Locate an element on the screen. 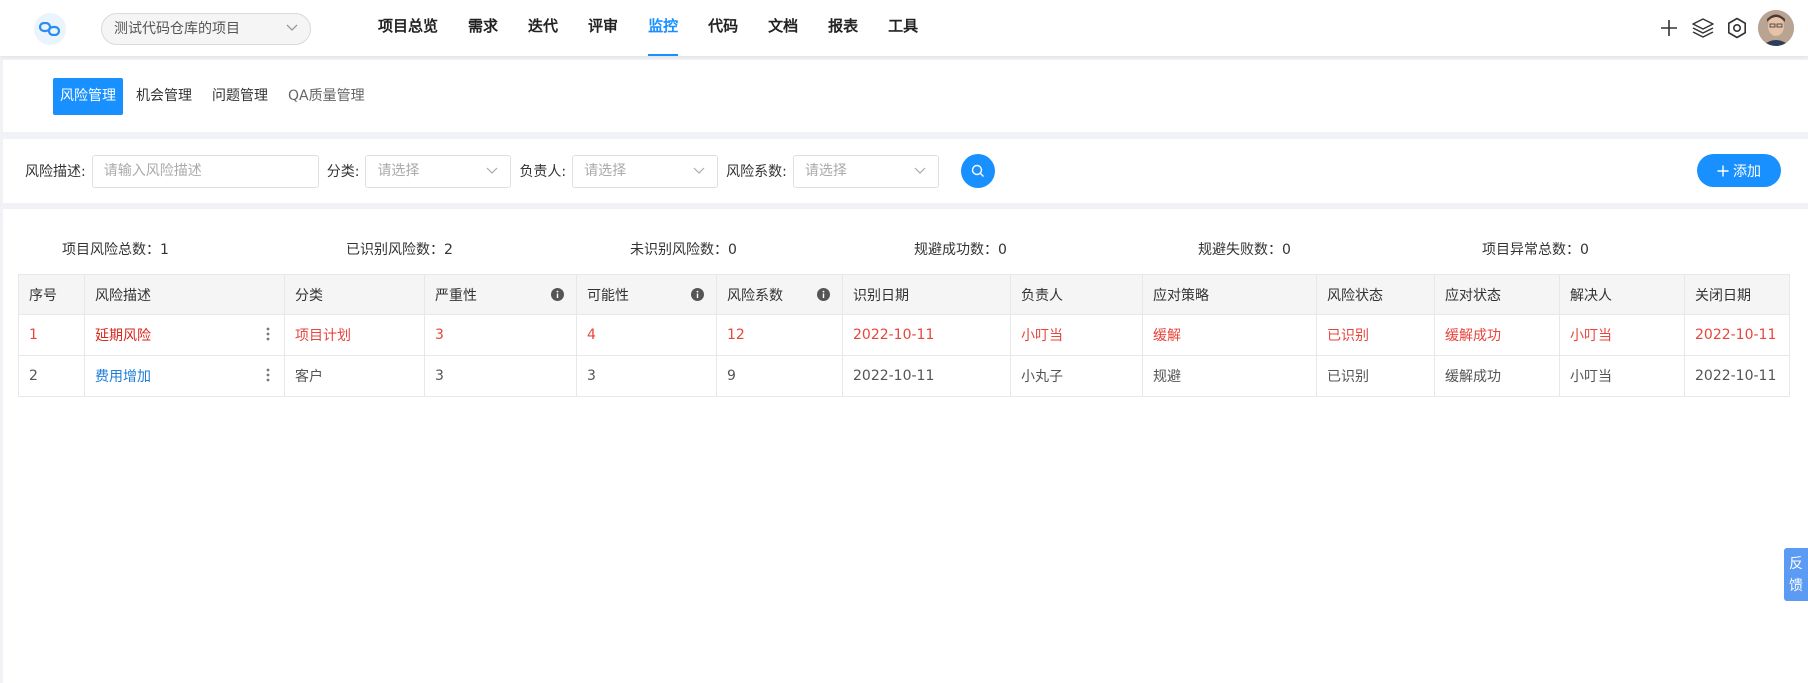 This screenshot has height=683, width=1808. feedback-char-2: 馈 is located at coordinates (1796, 585).